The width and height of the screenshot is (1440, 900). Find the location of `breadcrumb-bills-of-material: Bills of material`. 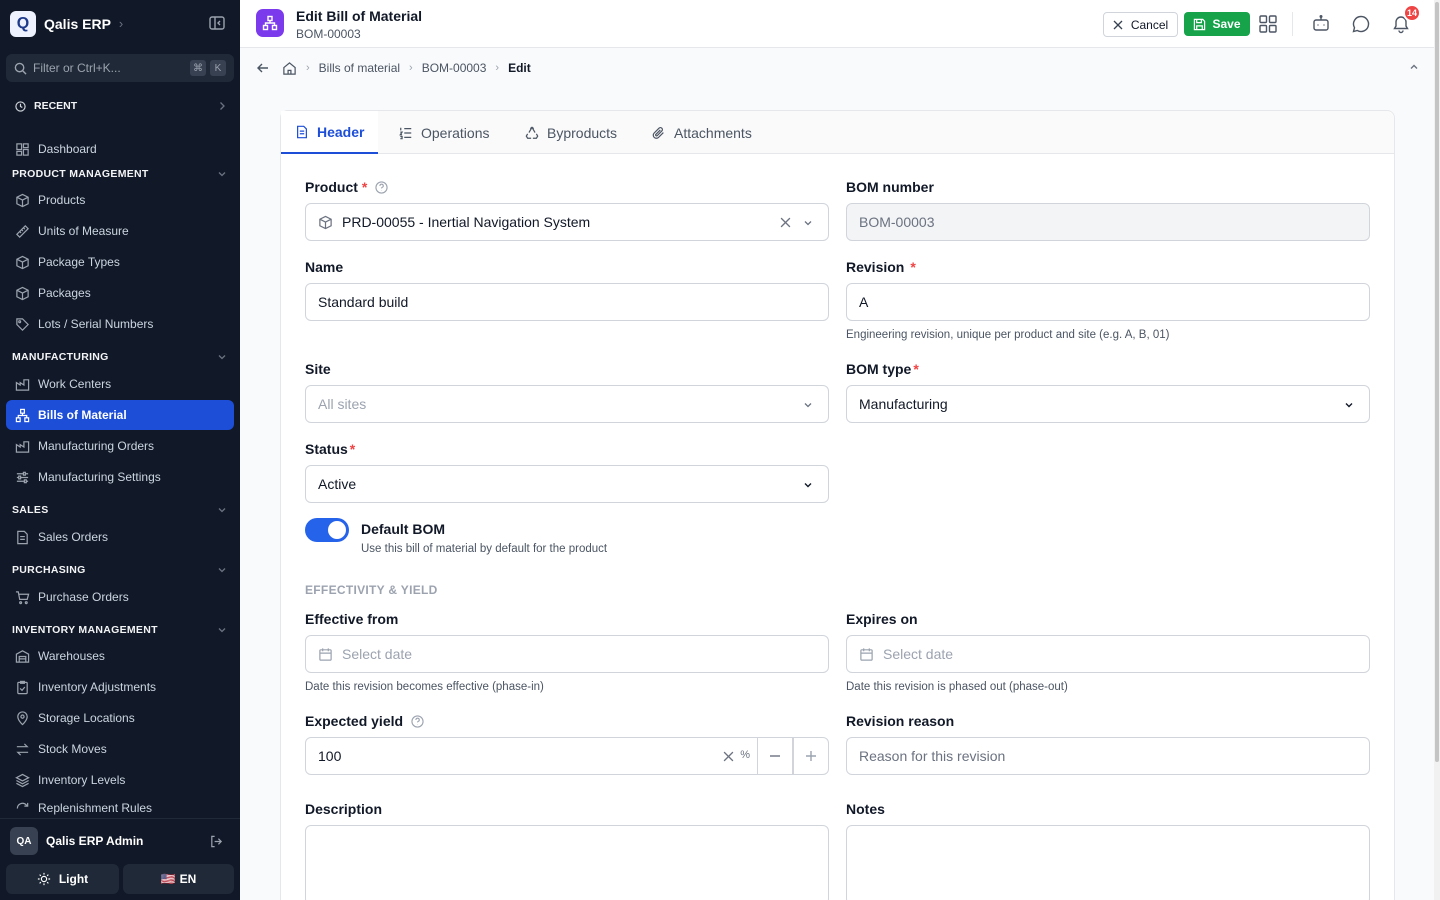

breadcrumb-bills-of-material: Bills of material is located at coordinates (359, 68).